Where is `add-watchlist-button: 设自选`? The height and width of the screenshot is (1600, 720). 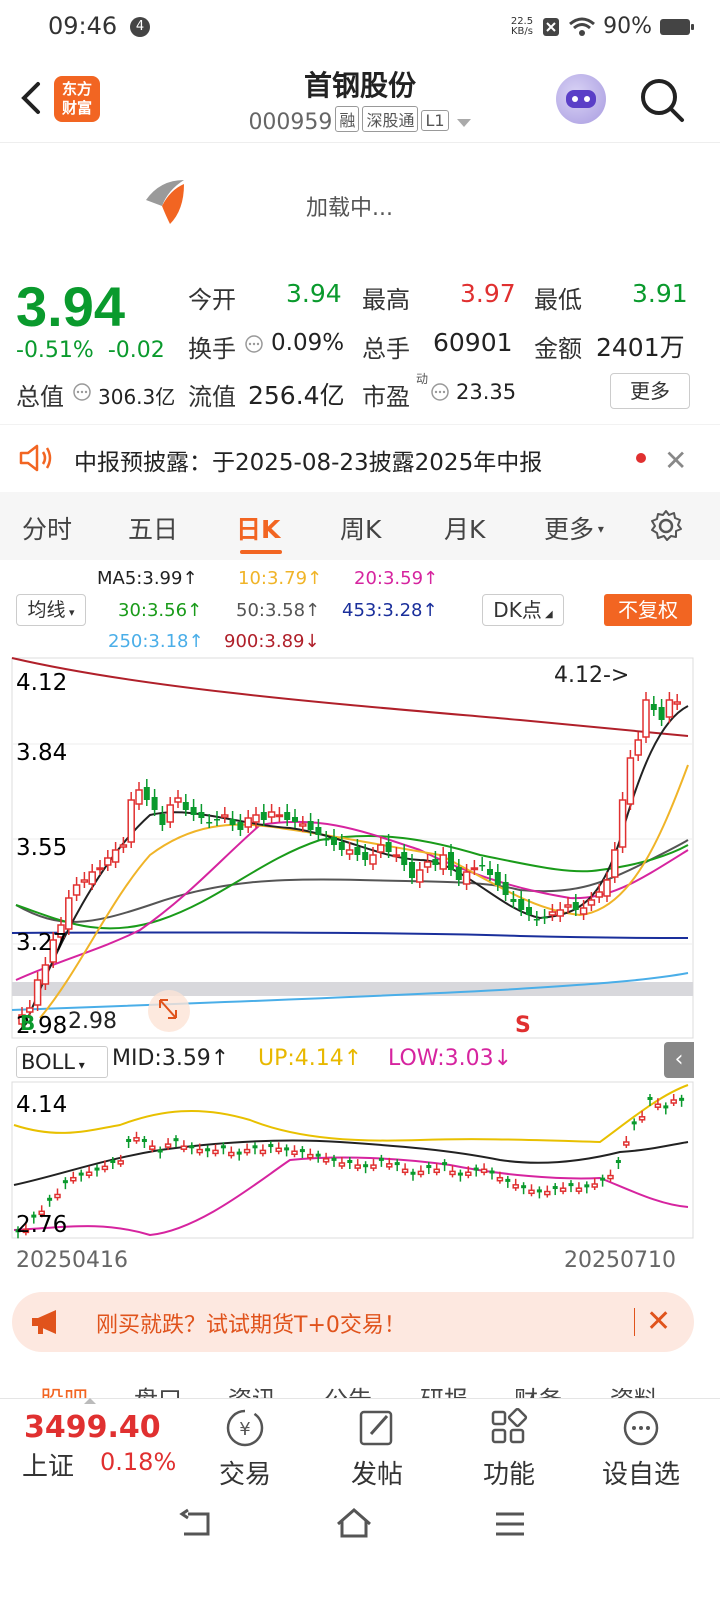 add-watchlist-button: 设自选 is located at coordinates (641, 1449).